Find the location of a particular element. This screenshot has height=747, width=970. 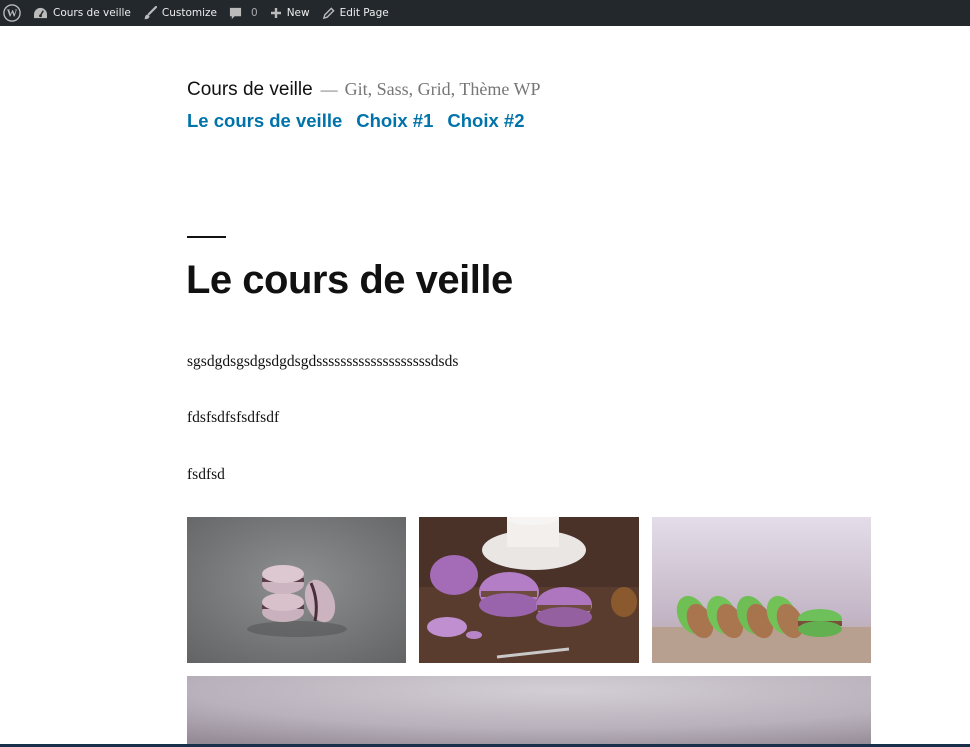

wordpress-logo-icon: W is located at coordinates (12, 13).